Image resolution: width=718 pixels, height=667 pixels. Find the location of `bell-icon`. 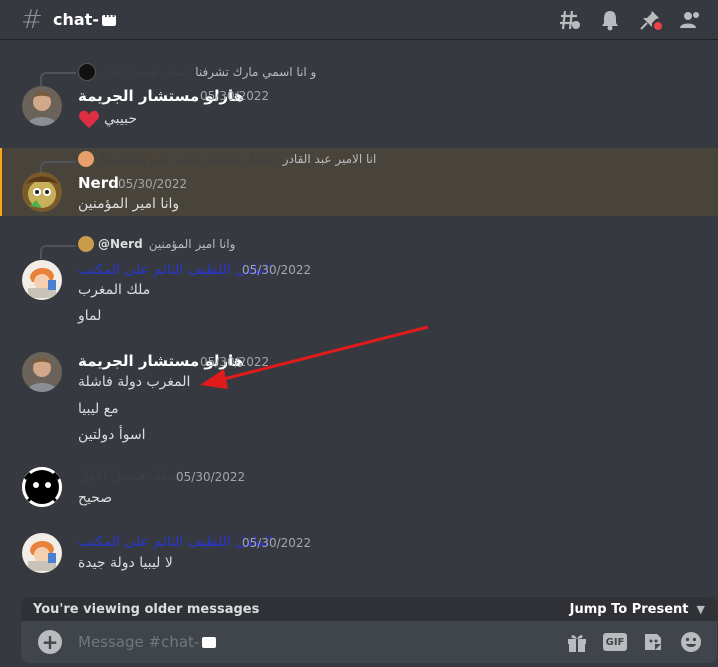

bell-icon is located at coordinates (610, 20).